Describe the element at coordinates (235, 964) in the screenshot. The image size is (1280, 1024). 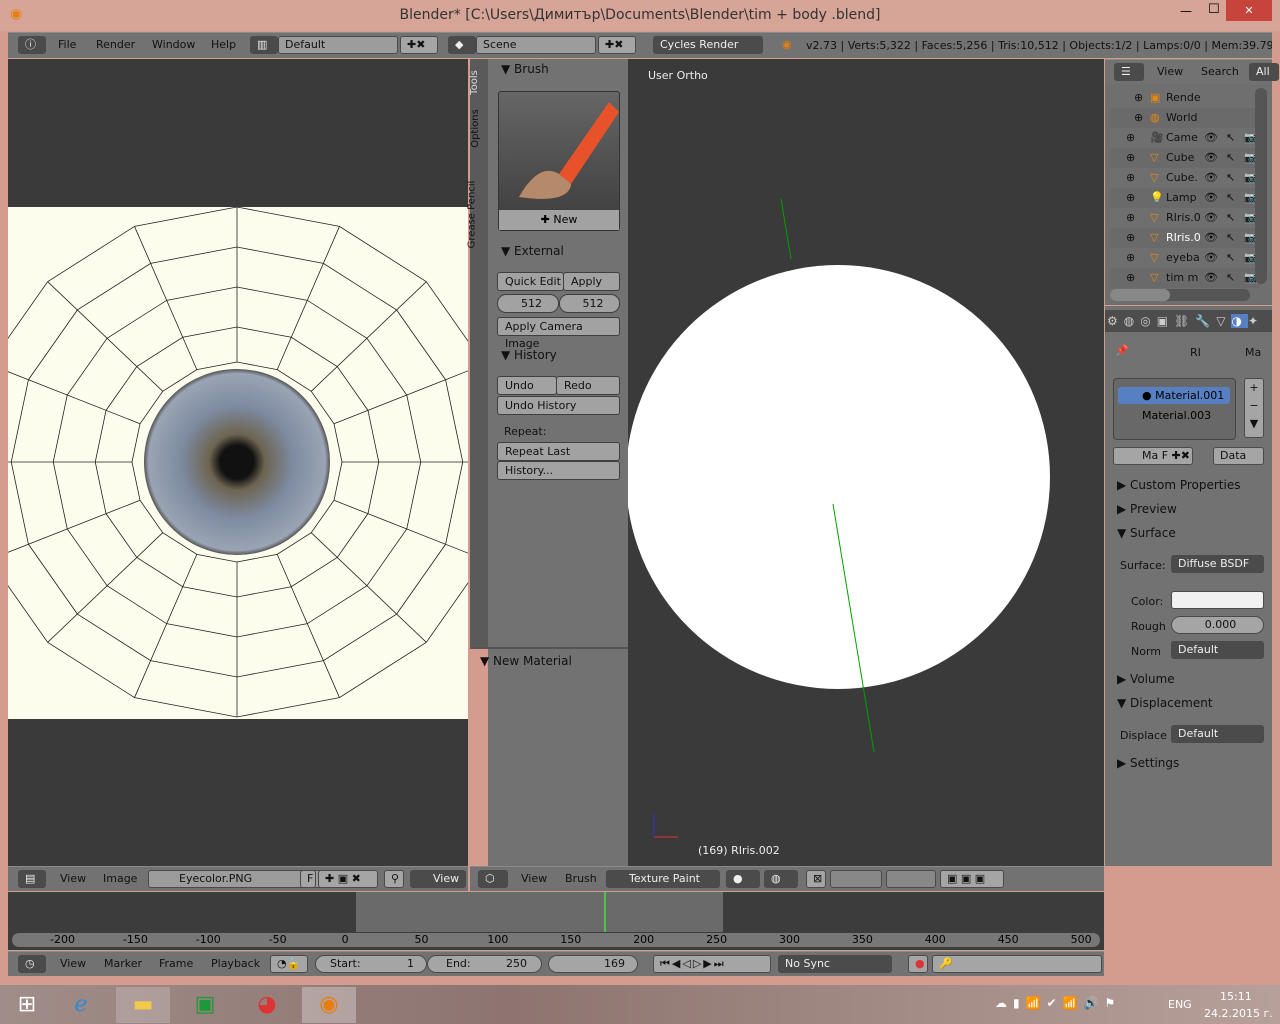
I see `menu-playback: Playback` at that location.